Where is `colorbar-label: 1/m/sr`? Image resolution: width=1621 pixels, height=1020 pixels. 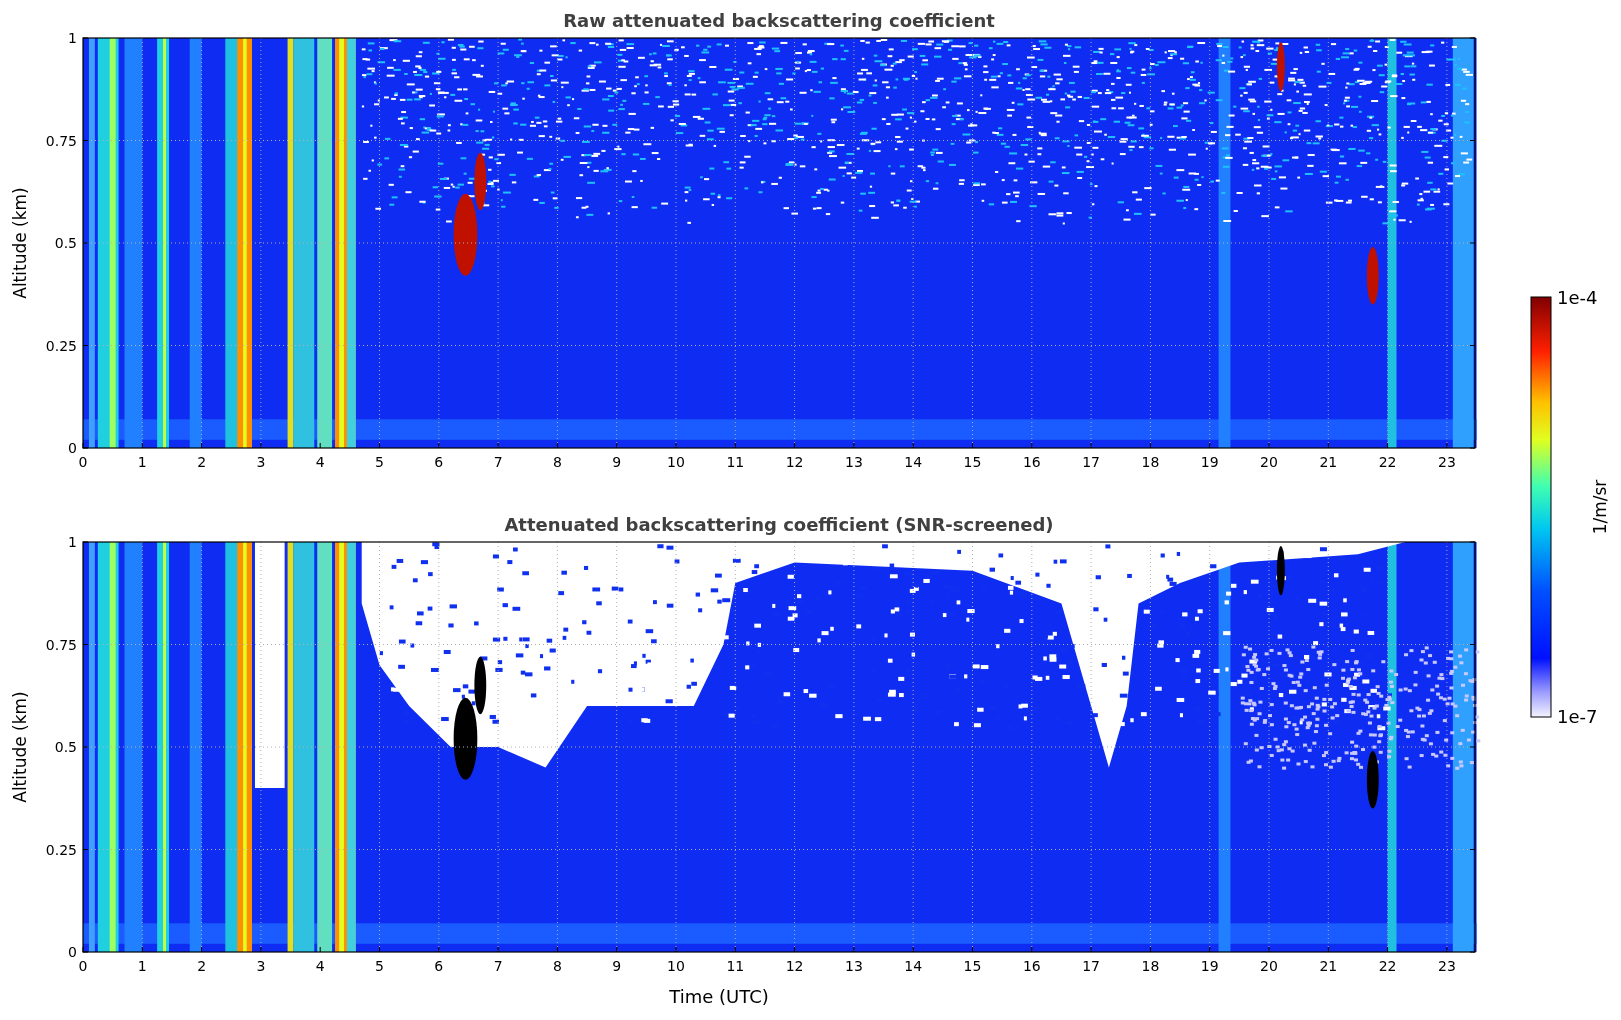
colorbar-label: 1/m/sr is located at coordinates (1600, 507).